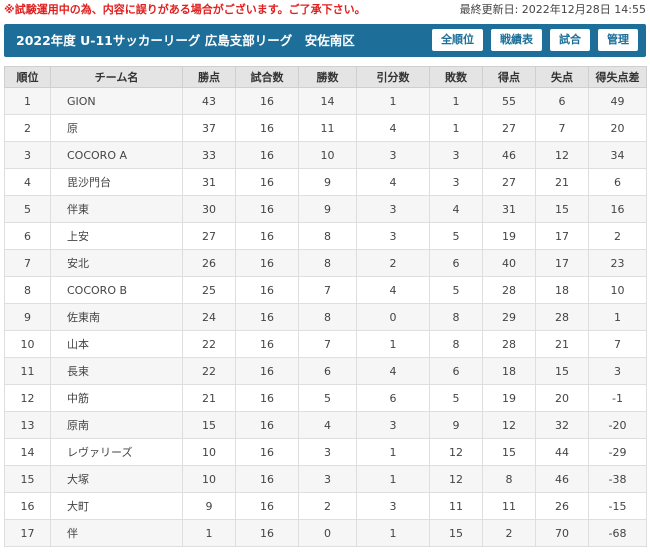 The width and height of the screenshot is (650, 557). I want to click on column-header-goal-difference: 得失点差, so click(617, 77).